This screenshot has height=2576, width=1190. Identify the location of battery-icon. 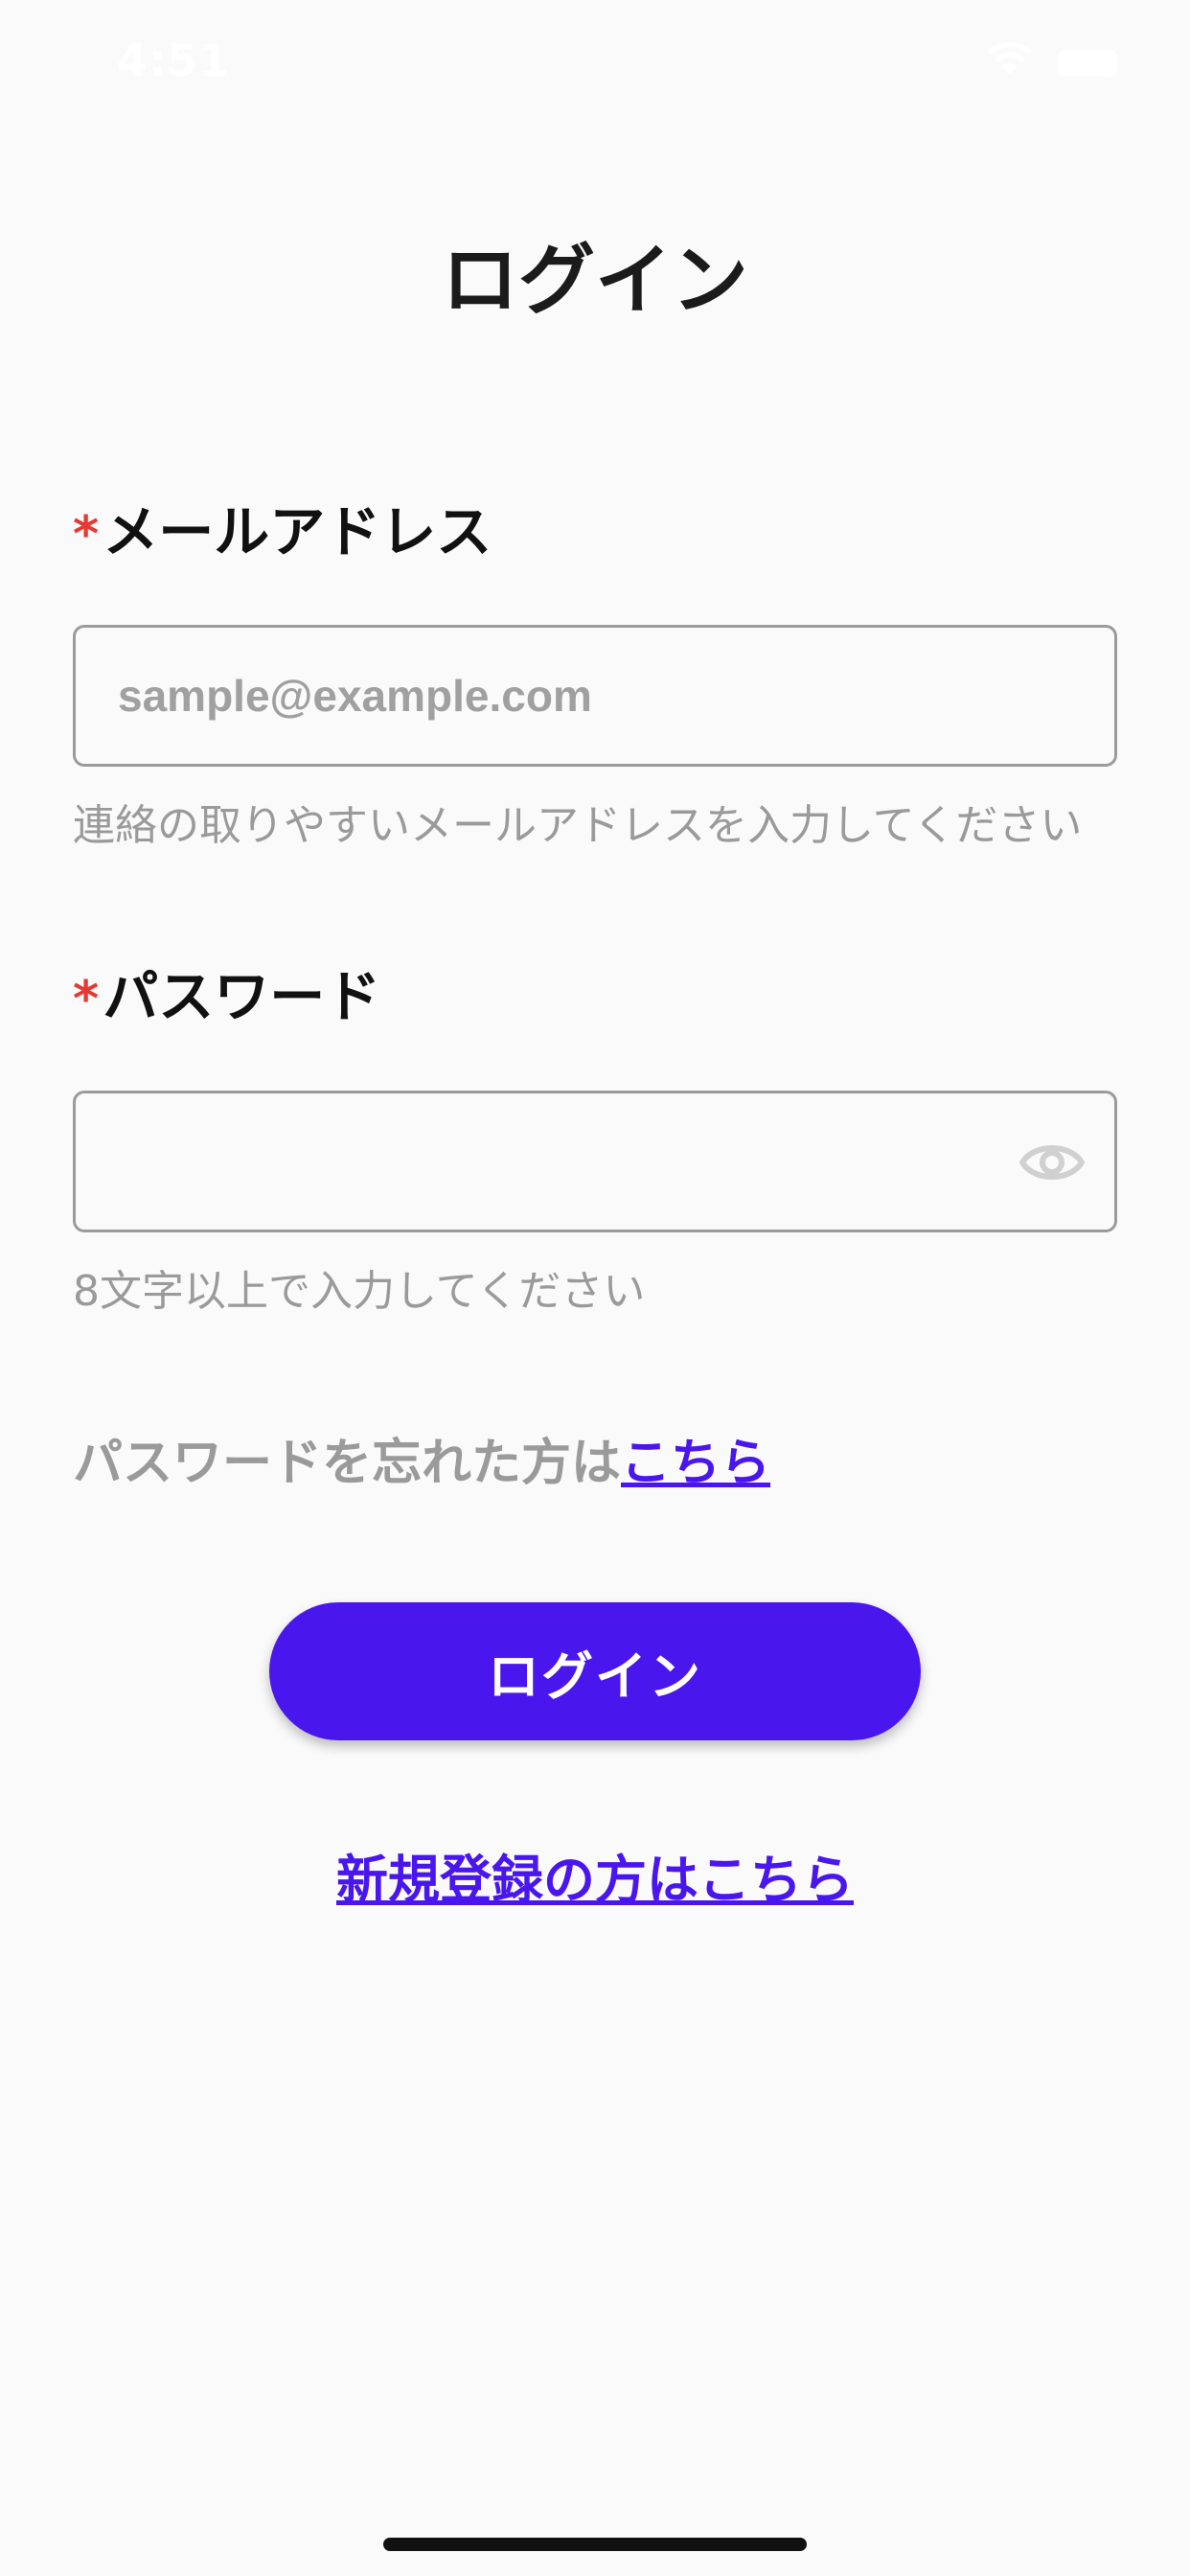
(1088, 63).